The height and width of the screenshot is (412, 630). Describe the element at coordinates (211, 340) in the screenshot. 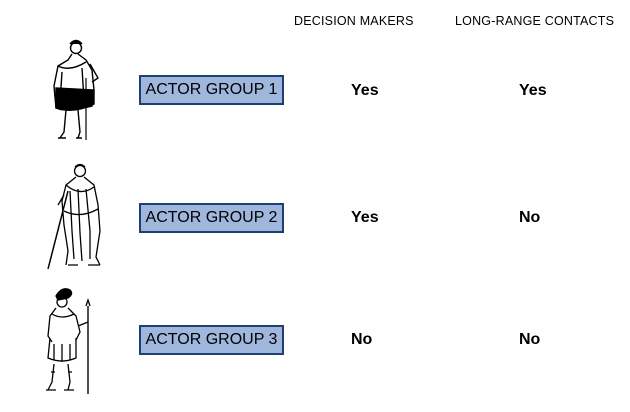

I see `actor-group-3-label: ACTOR GROUP 3` at that location.